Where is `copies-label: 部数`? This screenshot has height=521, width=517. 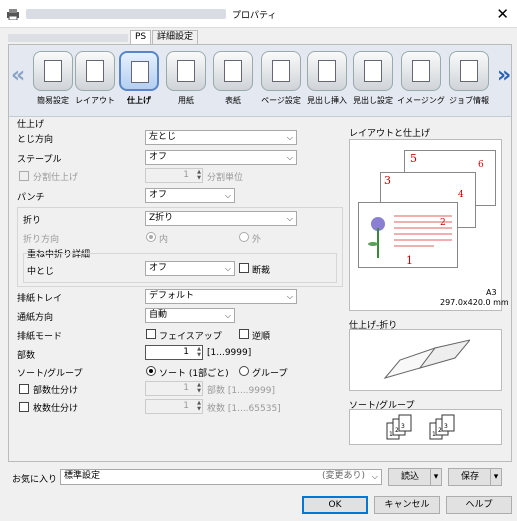 copies-label: 部数 is located at coordinates (26, 356).